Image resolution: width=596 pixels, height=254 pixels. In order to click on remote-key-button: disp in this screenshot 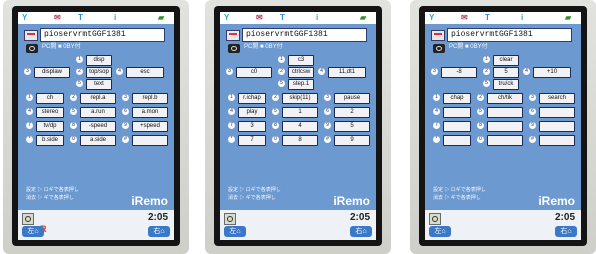, I will do `click(99, 60)`.